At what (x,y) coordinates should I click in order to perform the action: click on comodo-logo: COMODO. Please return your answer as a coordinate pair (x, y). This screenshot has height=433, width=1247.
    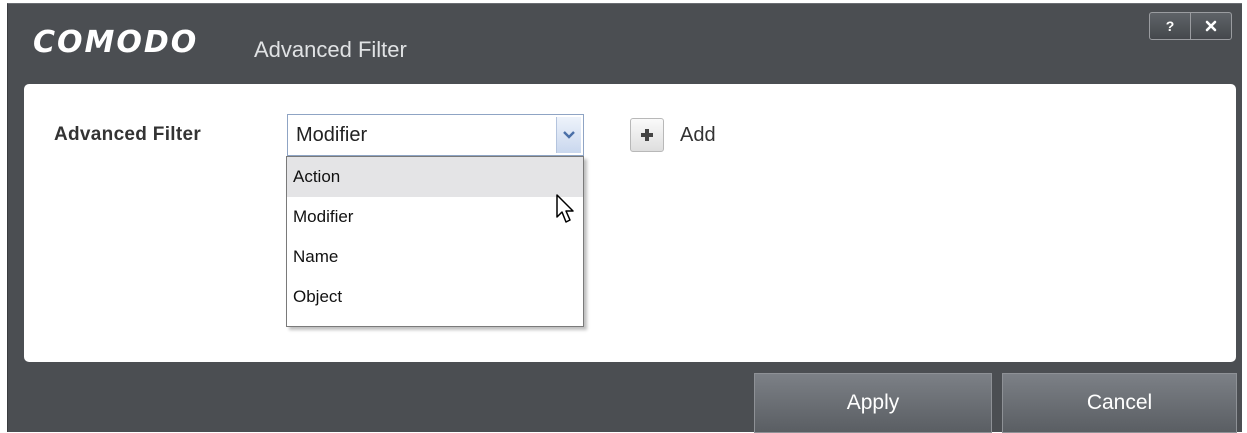
    Looking at the image, I should click on (116, 42).